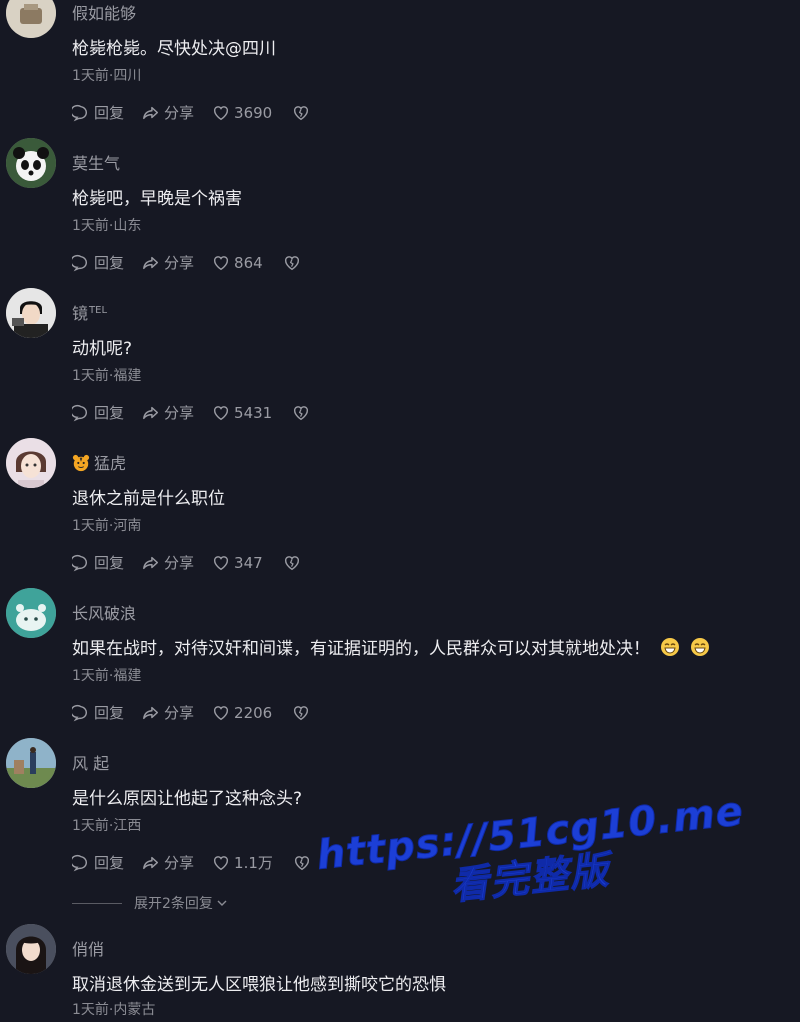 Image resolution: width=800 pixels, height=1022 pixels. What do you see at coordinates (259, 985) in the screenshot?
I see `comment-text: 取消退休金送到无人区喂狼让他感到撕咬它的恐惧` at bounding box center [259, 985].